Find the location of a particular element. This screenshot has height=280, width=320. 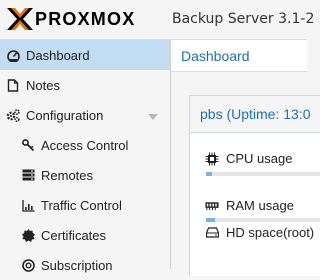

cpu-usage-fill is located at coordinates (209, 174).